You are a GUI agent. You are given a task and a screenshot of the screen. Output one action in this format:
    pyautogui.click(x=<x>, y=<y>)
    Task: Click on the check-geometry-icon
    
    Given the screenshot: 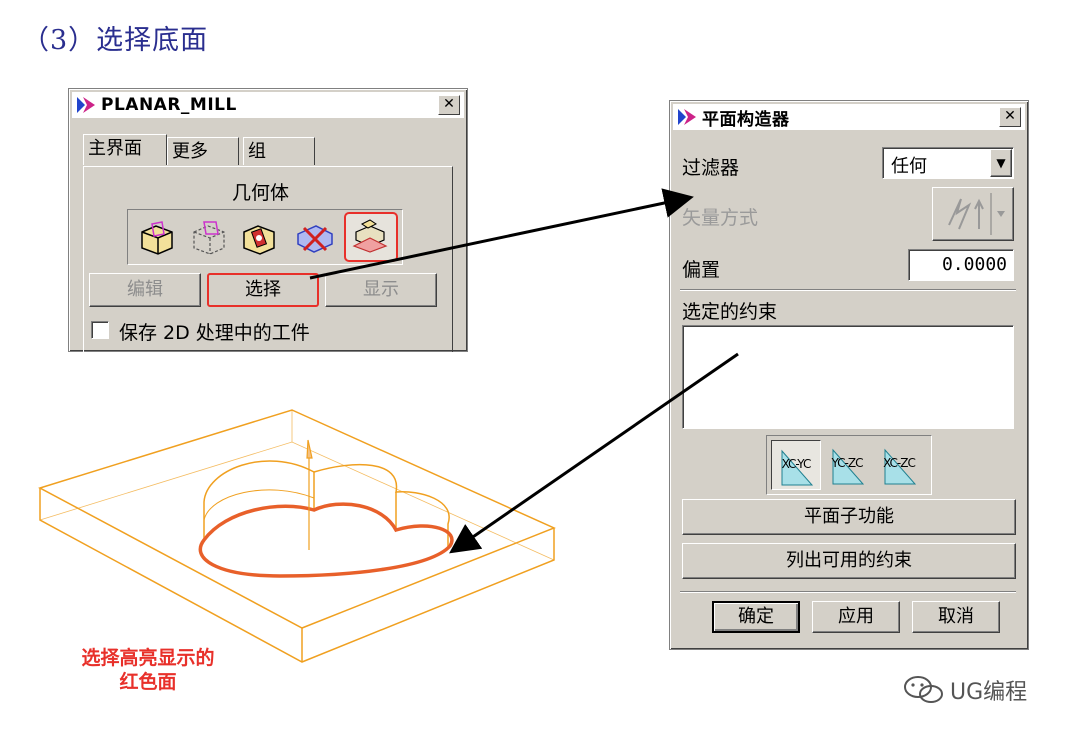 What is the action you would take?
    pyautogui.click(x=260, y=238)
    